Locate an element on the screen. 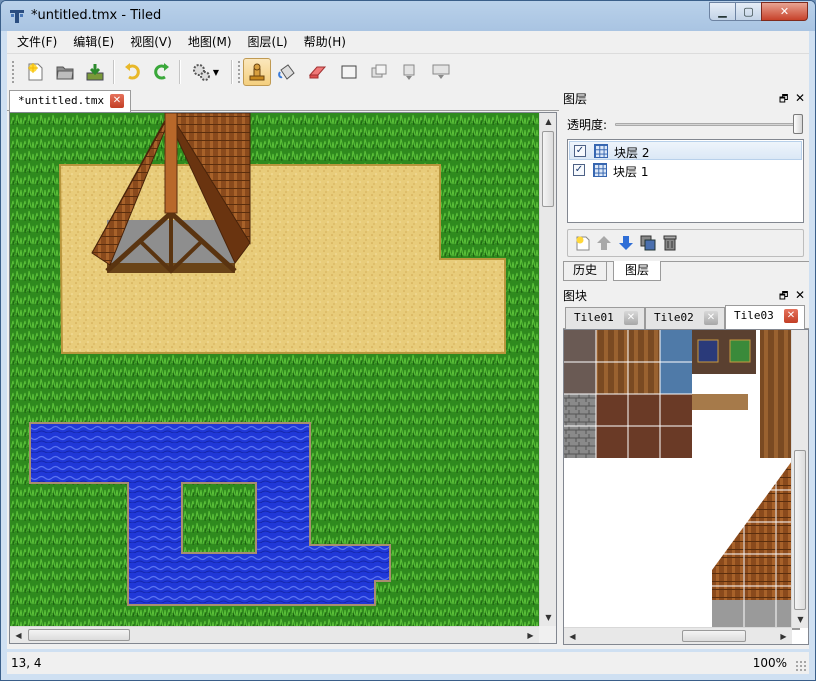  zoom-level: 100% is located at coordinates (770, 663).